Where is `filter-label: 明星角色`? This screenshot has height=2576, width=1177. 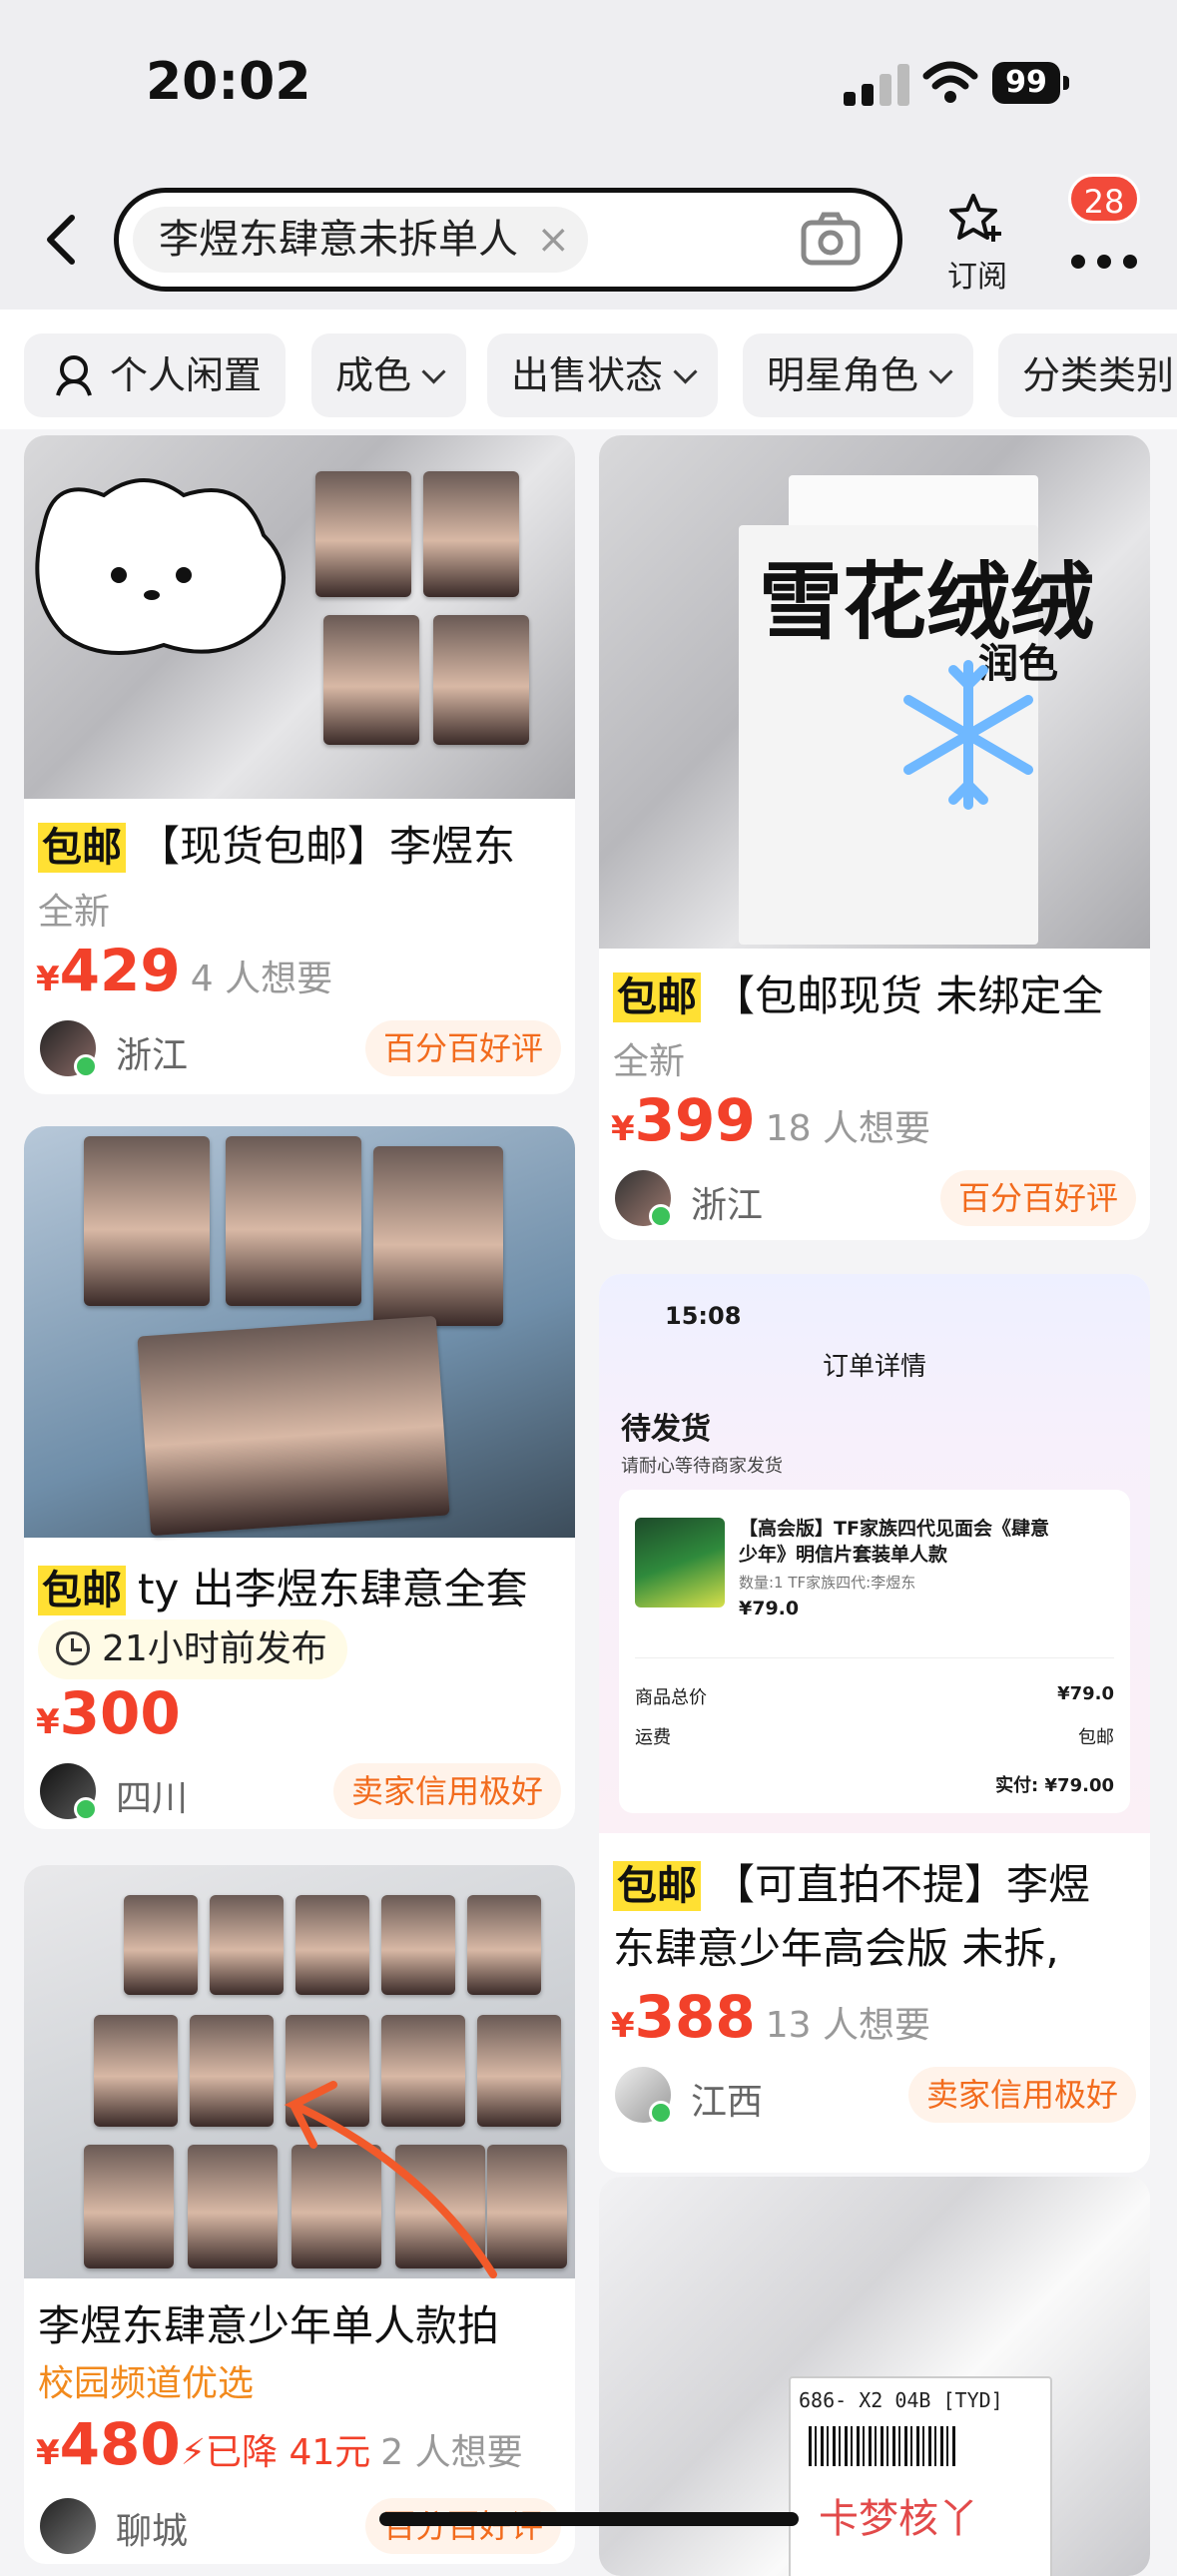
filter-label: 明星角色 is located at coordinates (843, 375).